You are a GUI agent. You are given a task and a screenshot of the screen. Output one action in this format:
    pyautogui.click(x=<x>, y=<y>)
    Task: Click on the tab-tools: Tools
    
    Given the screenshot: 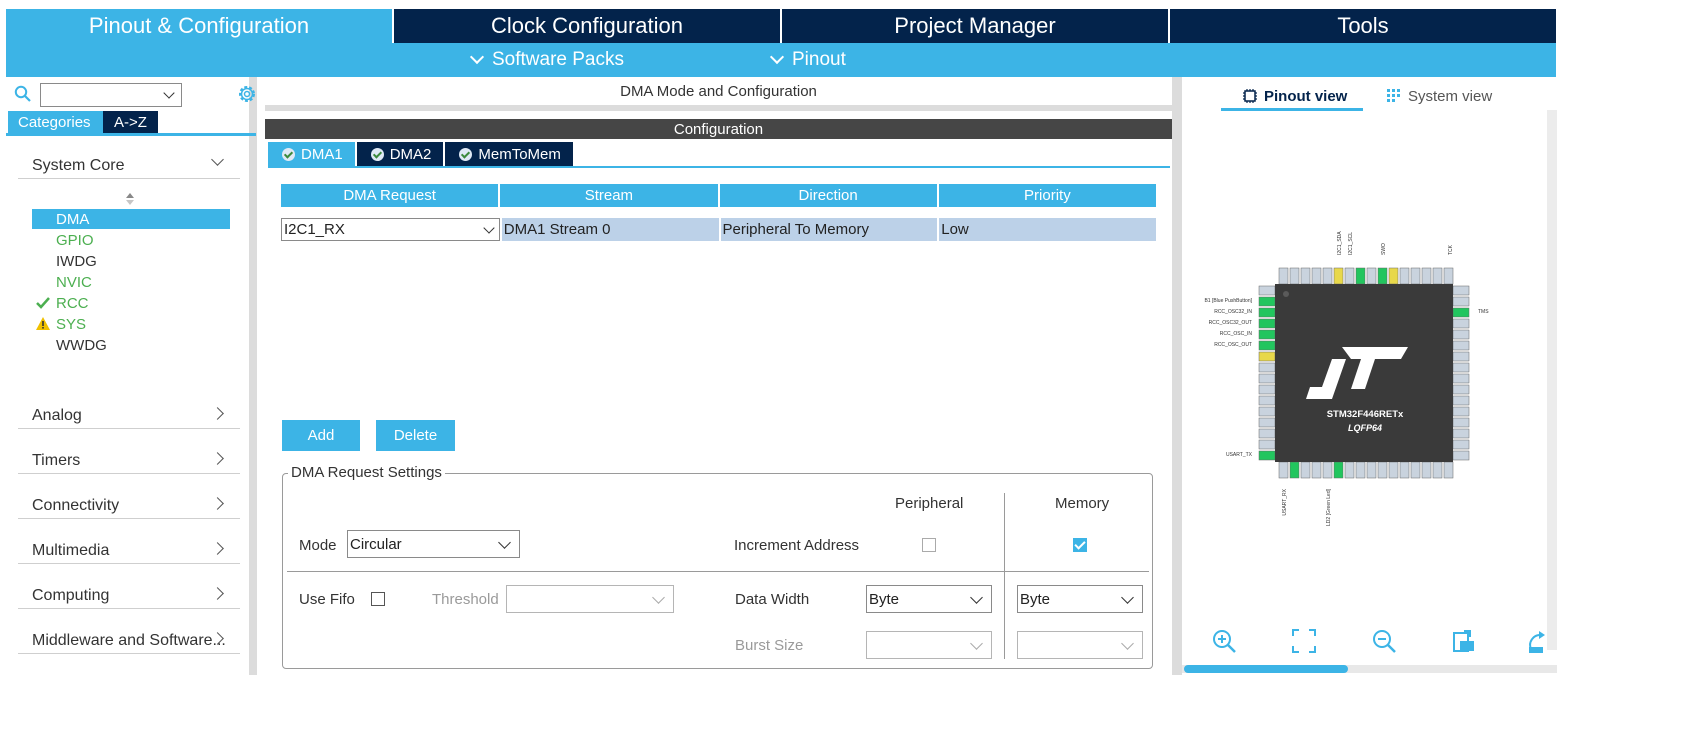 What is the action you would take?
    pyautogui.click(x=1363, y=26)
    